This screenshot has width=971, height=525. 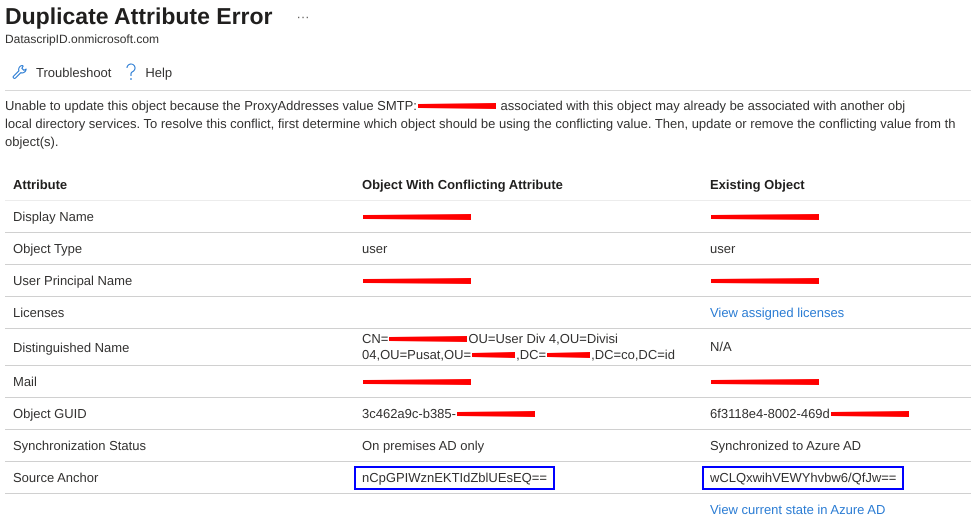 What do you see at coordinates (148, 72) in the screenshot?
I see `help-button: Help` at bounding box center [148, 72].